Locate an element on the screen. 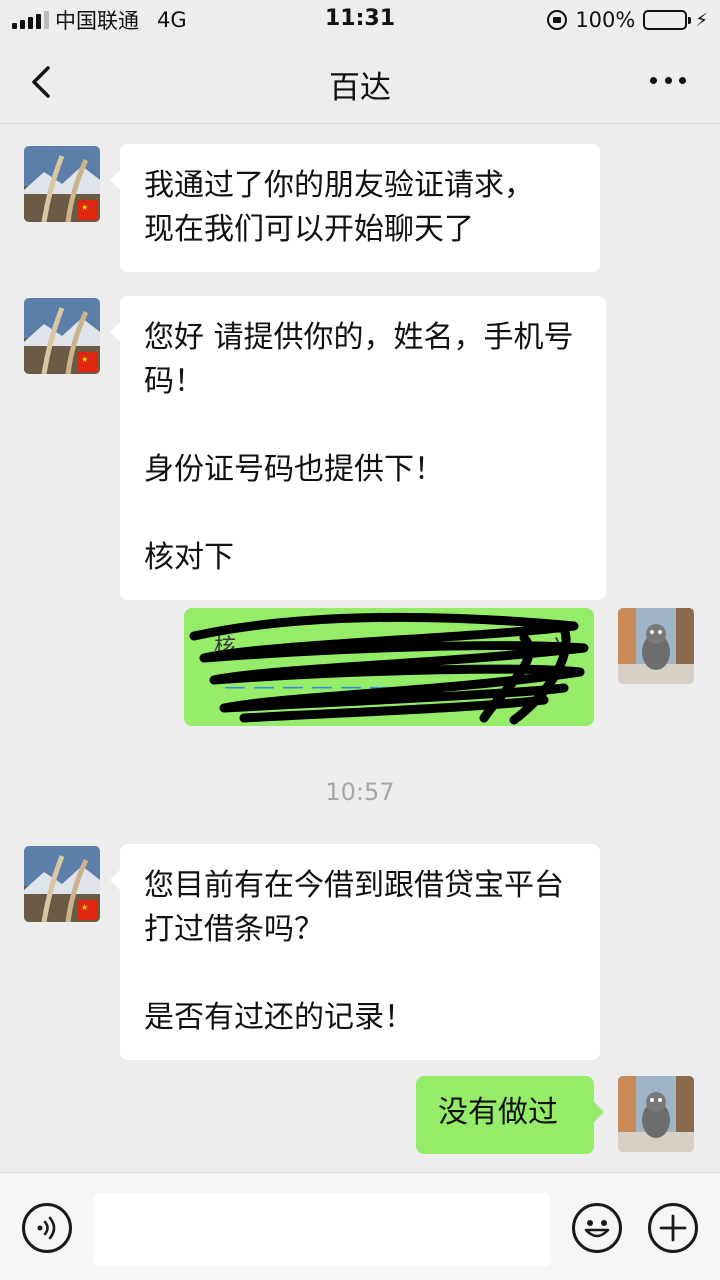 This screenshot has width=720, height=1280. nav-bar: 百达 is located at coordinates (360, 82).